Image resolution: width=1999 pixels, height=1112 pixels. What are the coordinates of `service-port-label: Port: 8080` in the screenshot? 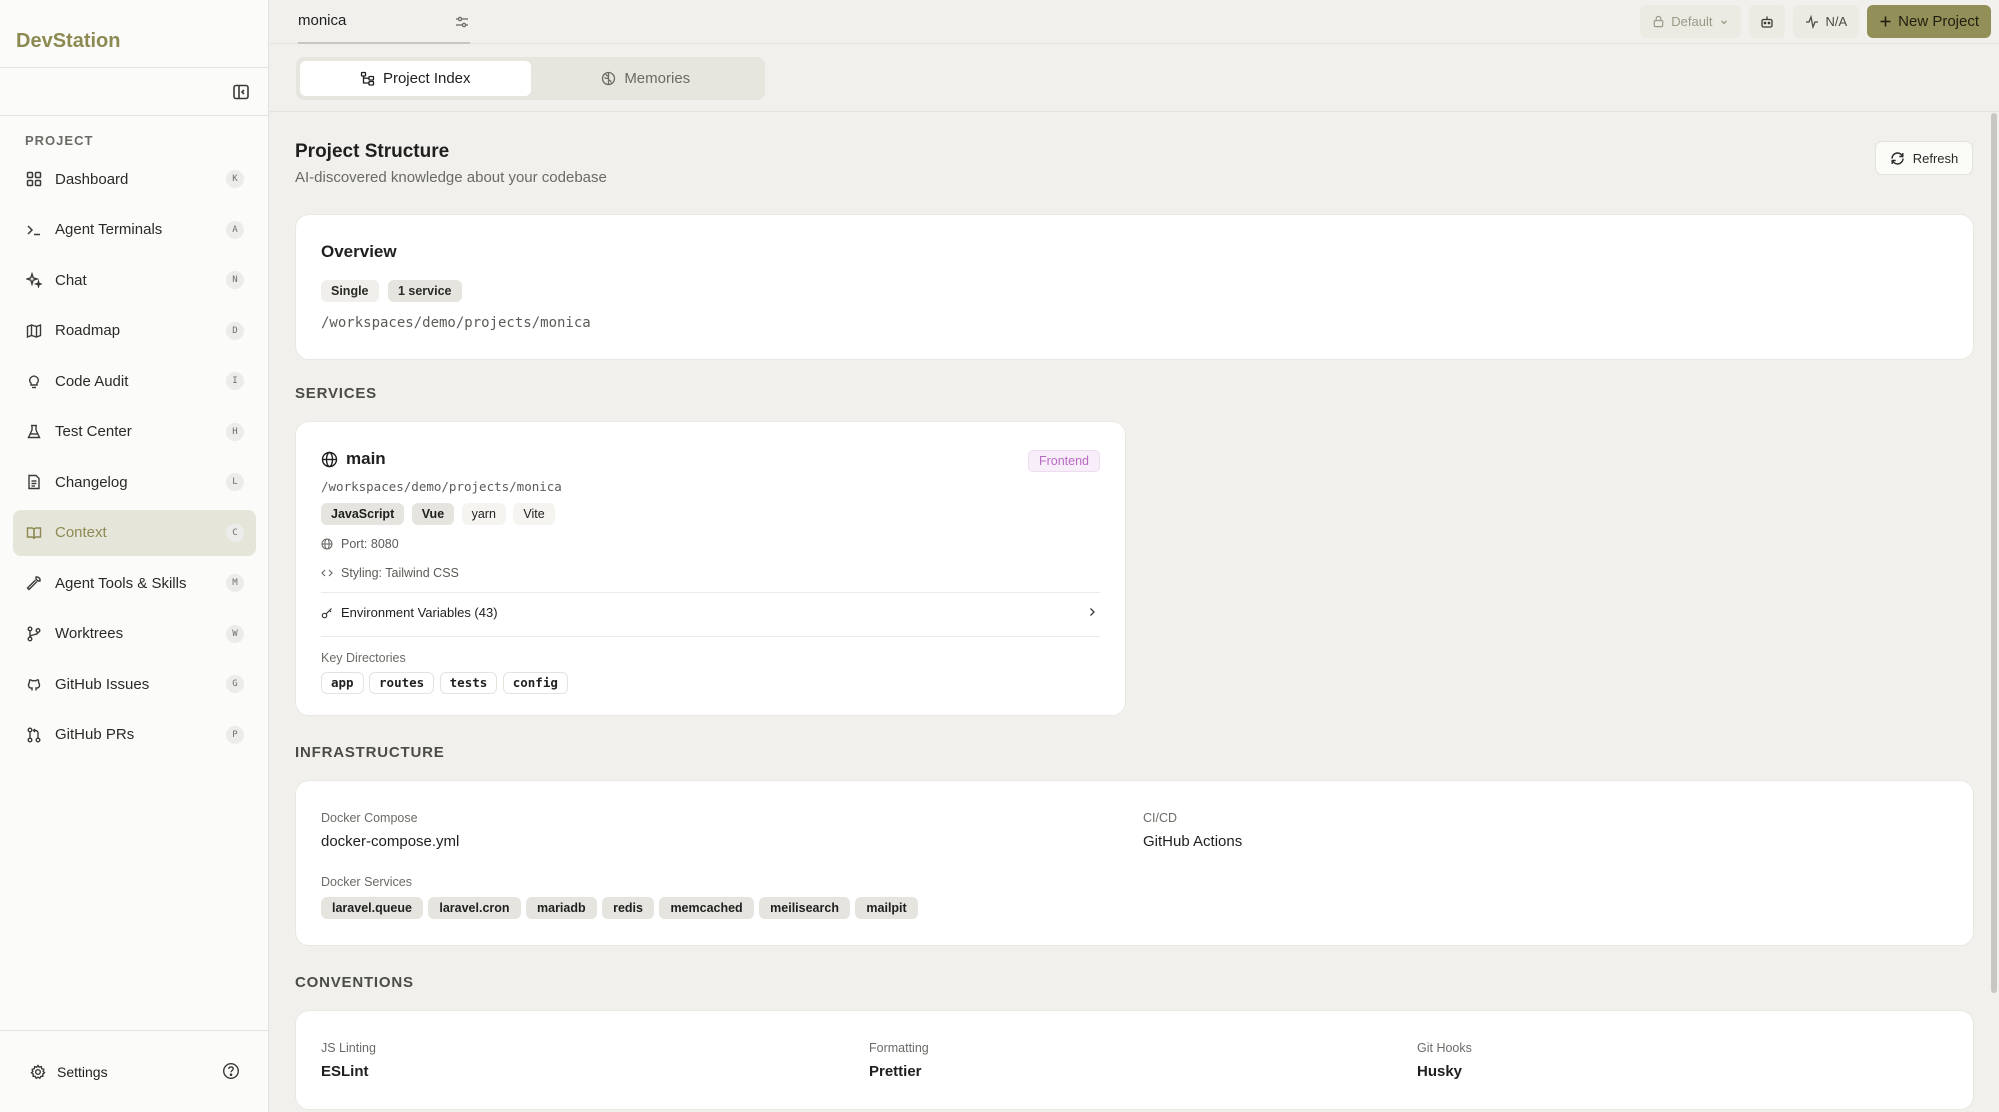 It's located at (370, 544).